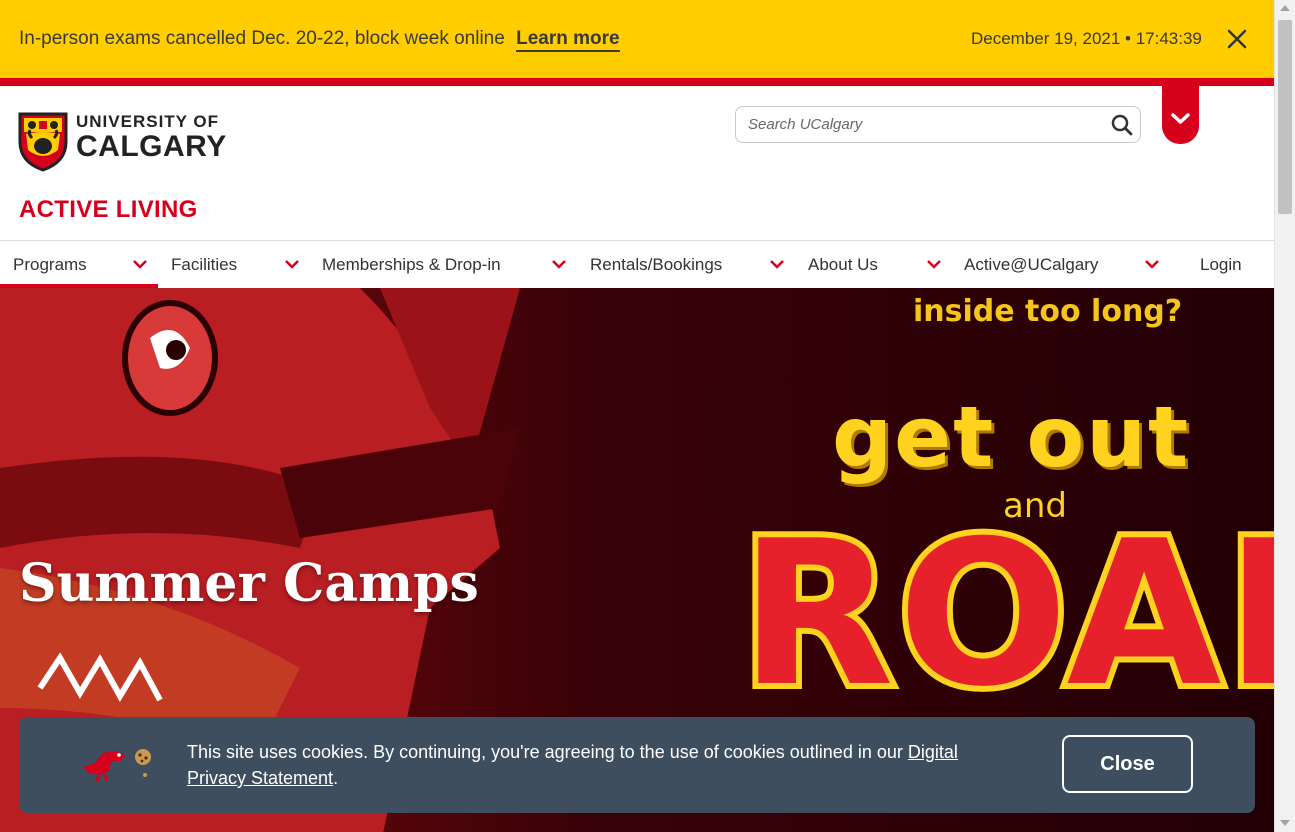  Describe the element at coordinates (204, 264) in the screenshot. I see `nav-item-label: Facilities` at that location.